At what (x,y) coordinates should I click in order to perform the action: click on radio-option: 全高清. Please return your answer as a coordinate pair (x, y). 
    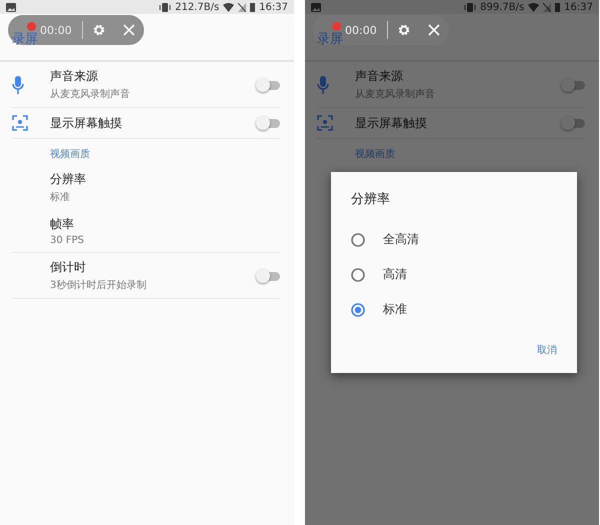
    Looking at the image, I should click on (454, 239).